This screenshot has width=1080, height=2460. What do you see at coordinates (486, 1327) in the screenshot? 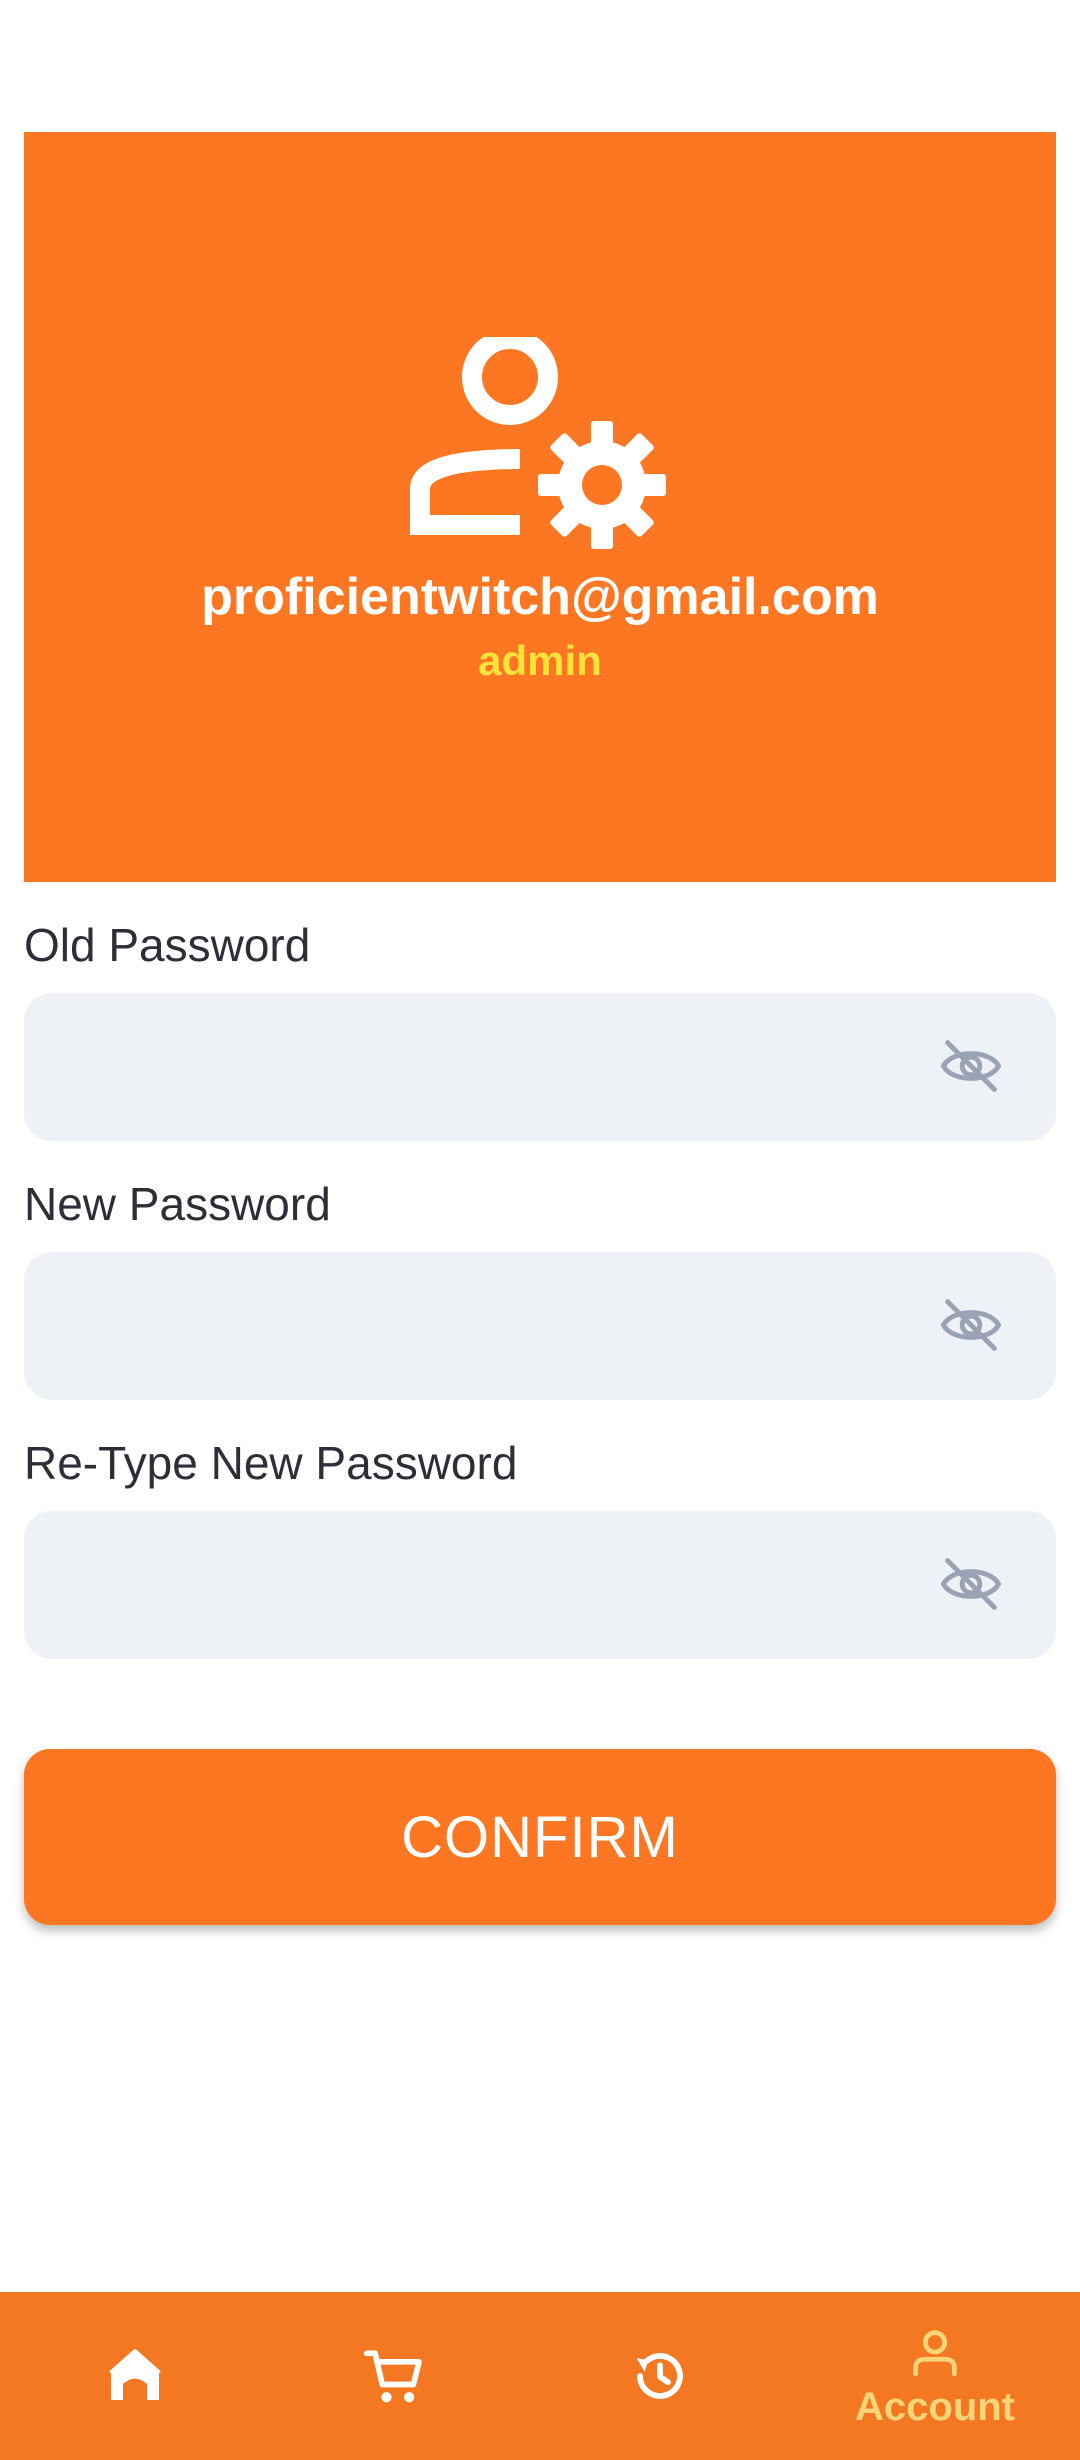
I see `new-password-input` at bounding box center [486, 1327].